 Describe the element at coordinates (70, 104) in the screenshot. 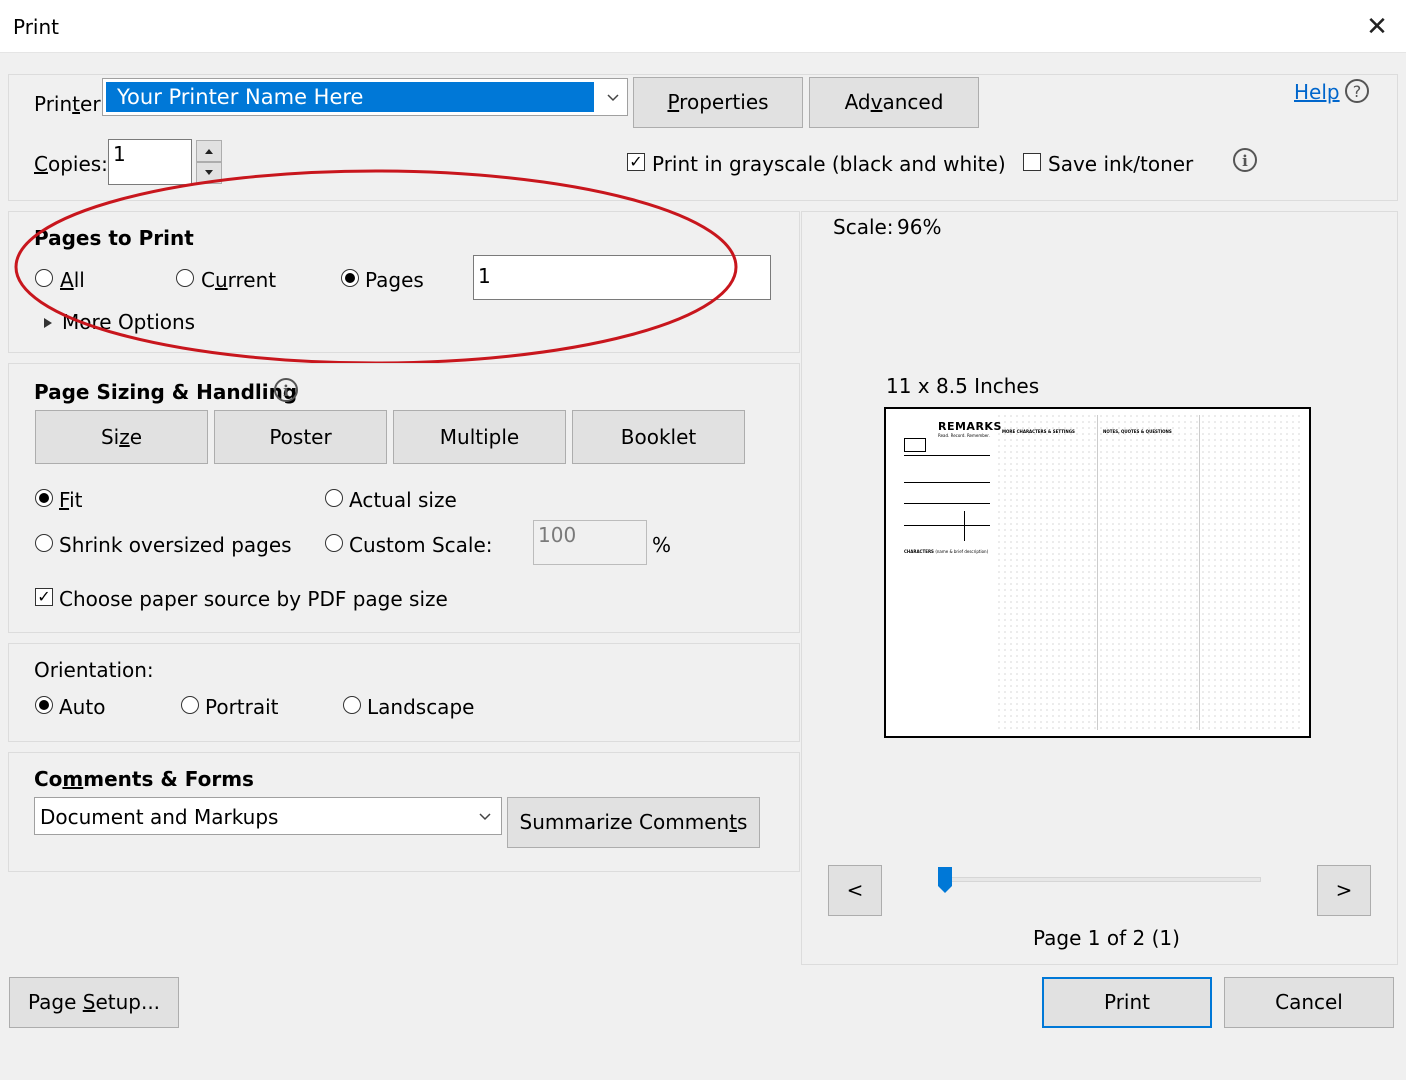

I see `printer-label: Printer:` at that location.